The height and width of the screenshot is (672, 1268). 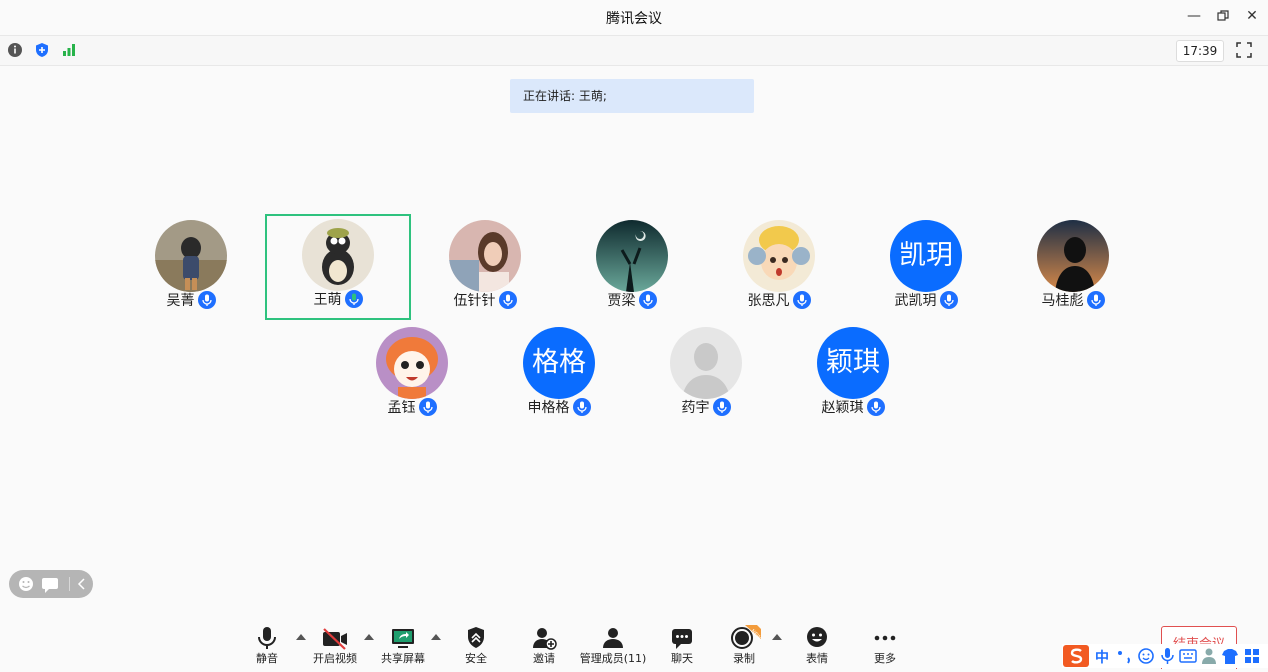 I want to click on toolbox-icon, so click(x=1252, y=656).